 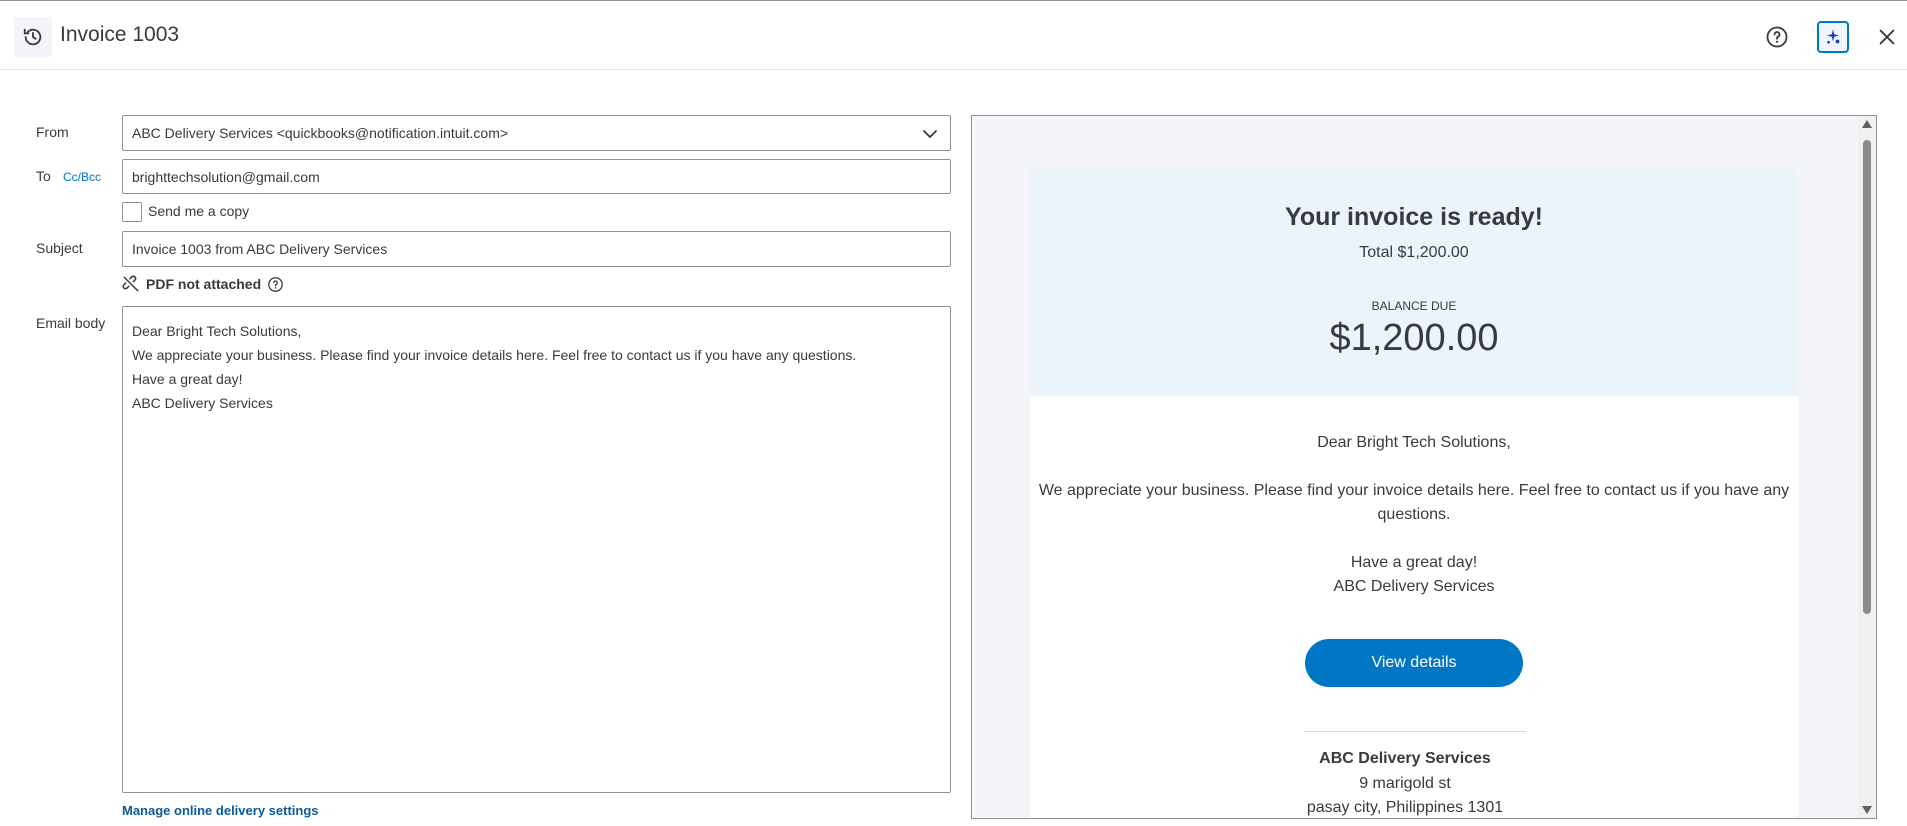 I want to click on close-button, so click(x=1887, y=37).